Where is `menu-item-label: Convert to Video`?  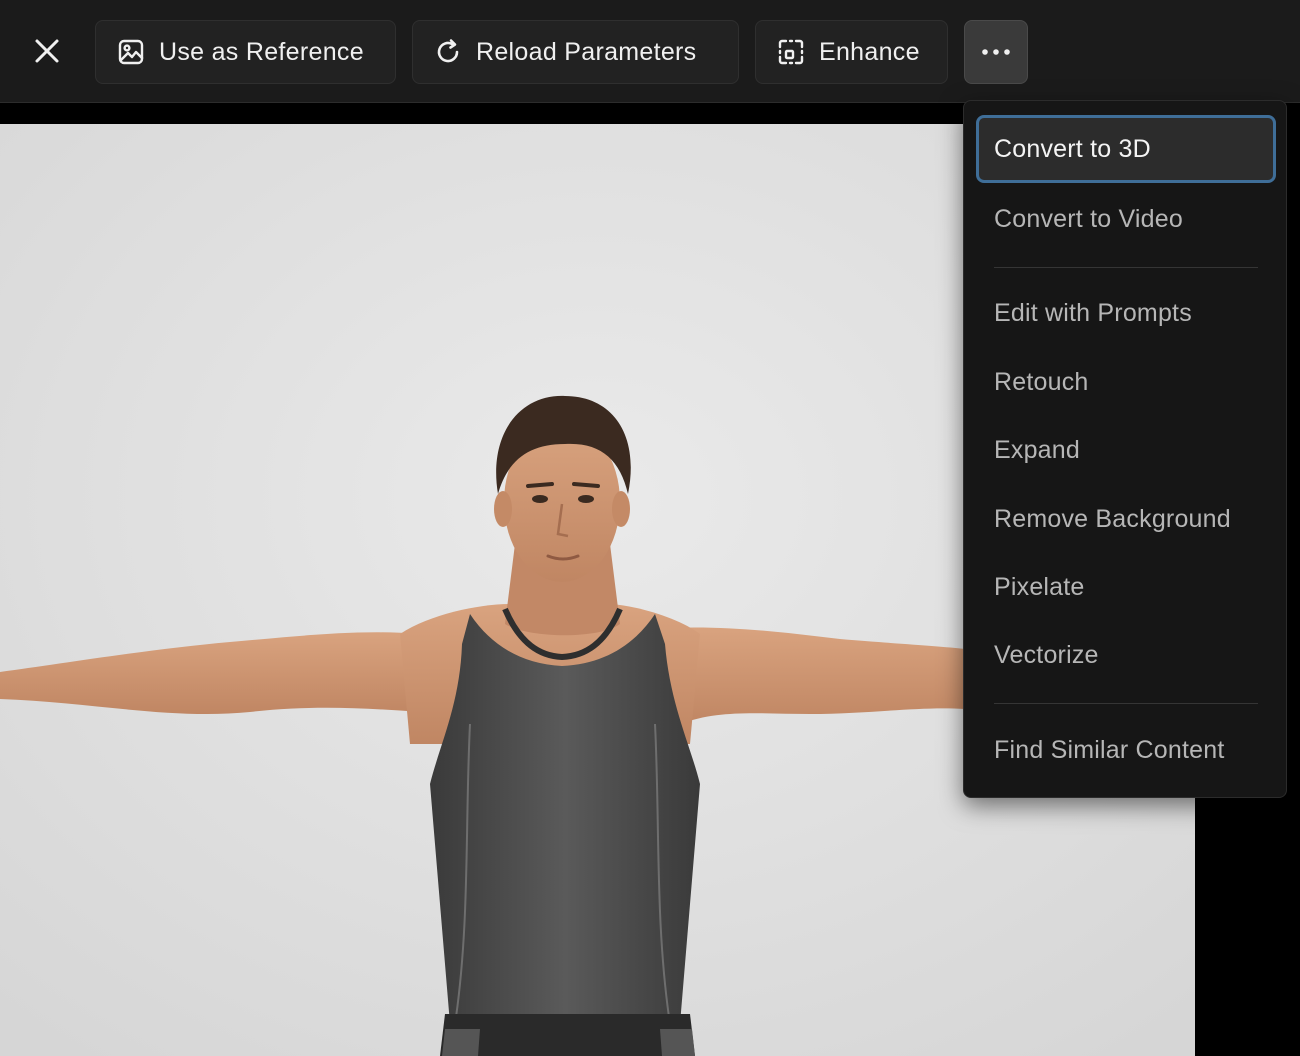
menu-item-label: Convert to Video is located at coordinates (1088, 218).